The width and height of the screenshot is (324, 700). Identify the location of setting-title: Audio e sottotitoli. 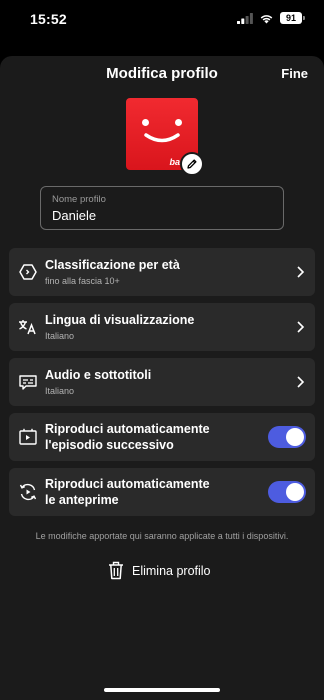
(98, 375).